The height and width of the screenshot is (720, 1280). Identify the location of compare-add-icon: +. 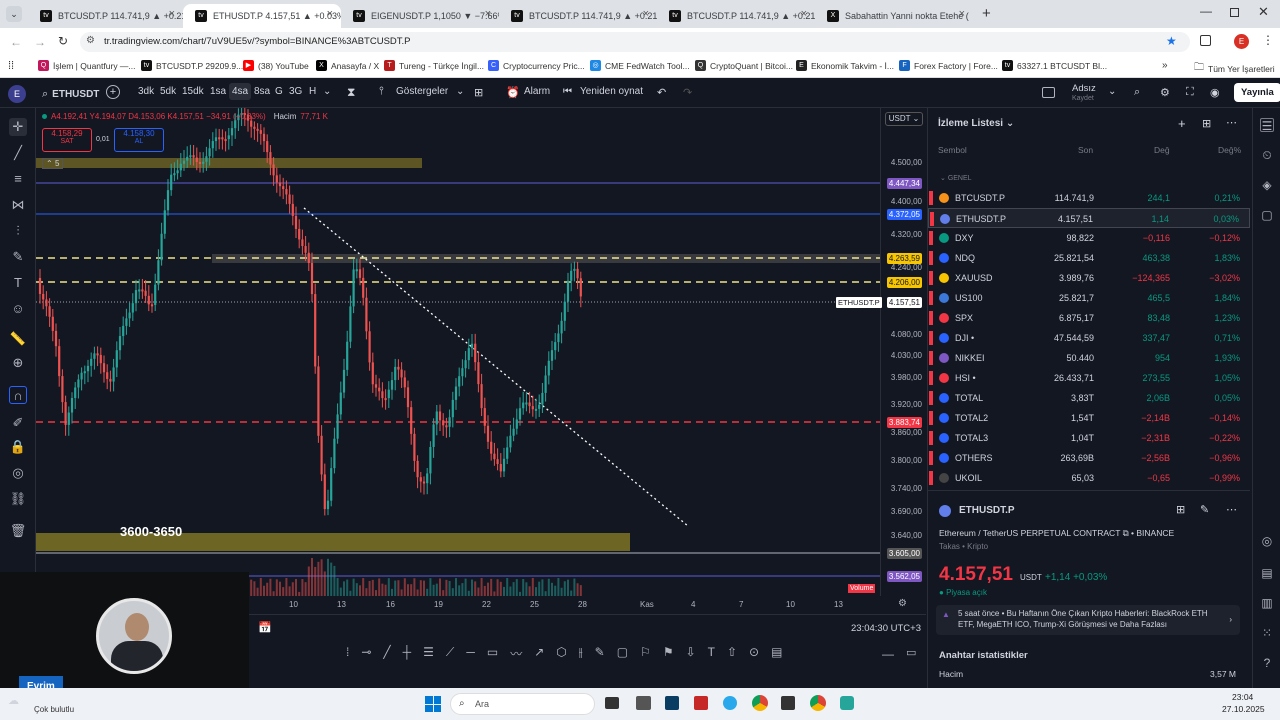
(113, 92).